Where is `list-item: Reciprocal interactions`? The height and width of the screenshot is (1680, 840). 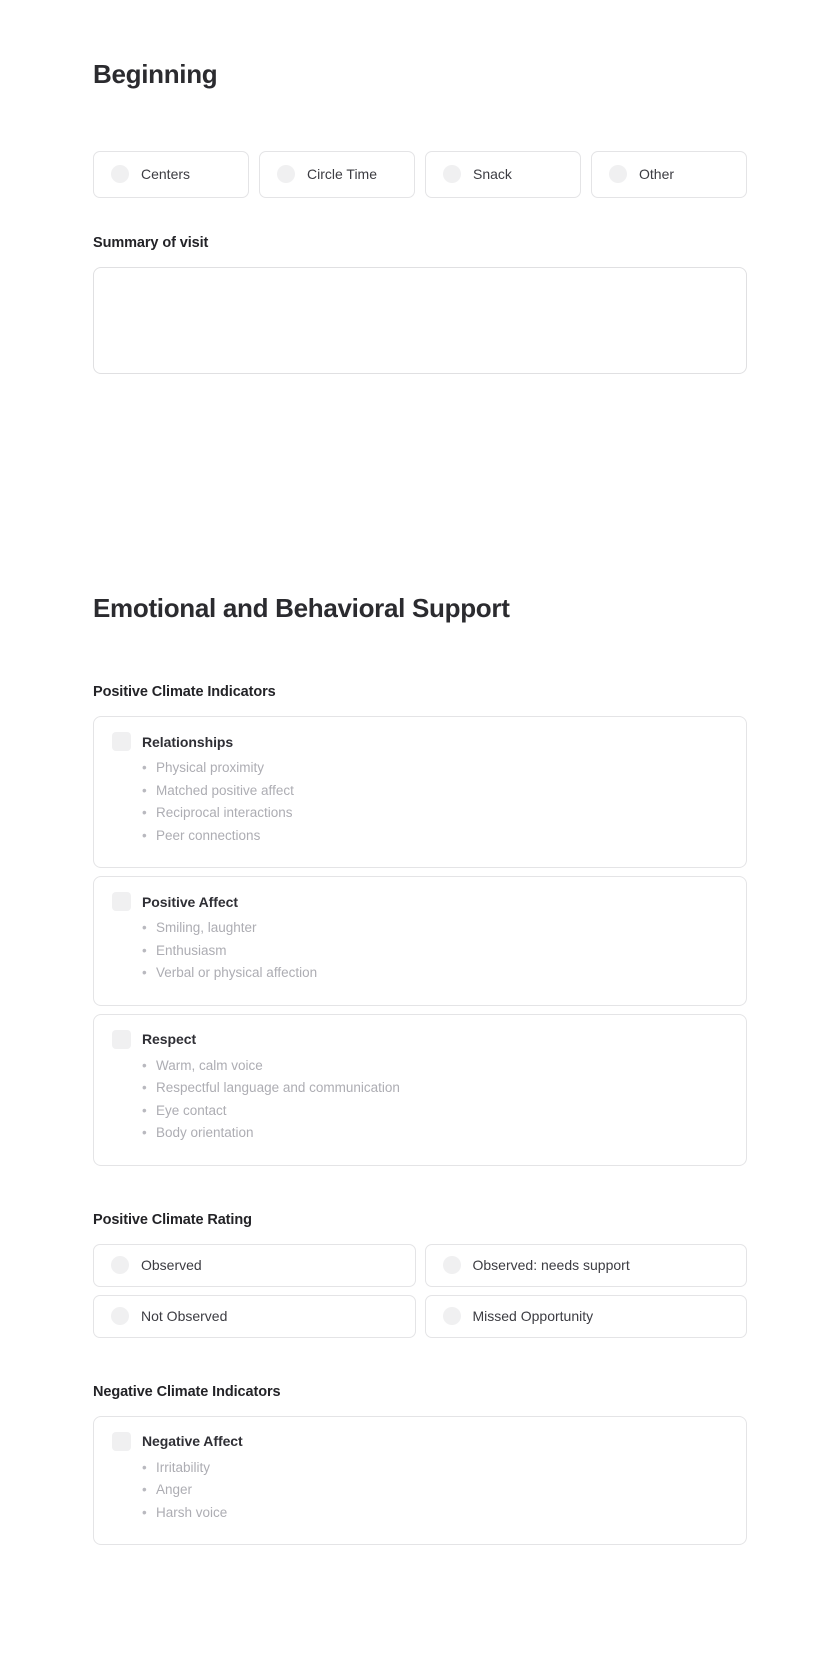 list-item: Reciprocal interactions is located at coordinates (435, 813).